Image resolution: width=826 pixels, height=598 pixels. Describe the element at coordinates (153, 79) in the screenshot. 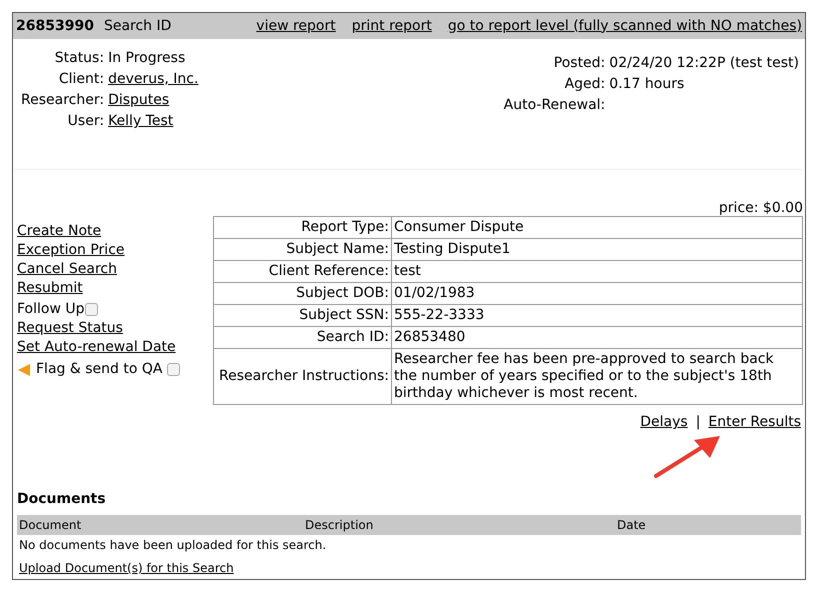

I see `info-link: deverus, Inc.` at that location.